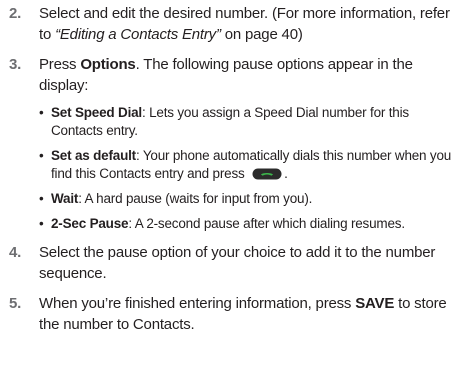  What do you see at coordinates (90, 223) in the screenshot?
I see `option-term: 2-Sec Pause` at bounding box center [90, 223].